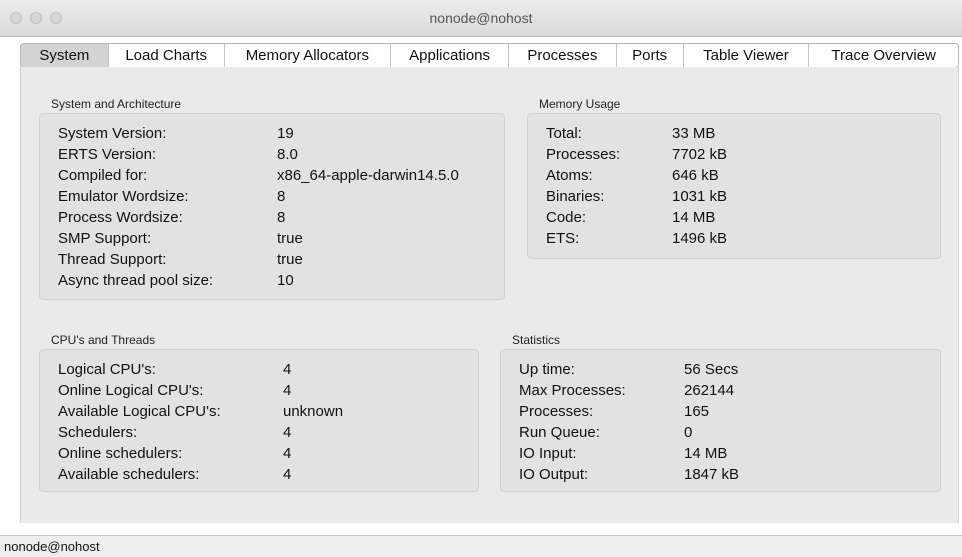 The width and height of the screenshot is (962, 557). What do you see at coordinates (123, 196) in the screenshot?
I see `info-label: Emulator Wordsize:` at bounding box center [123, 196].